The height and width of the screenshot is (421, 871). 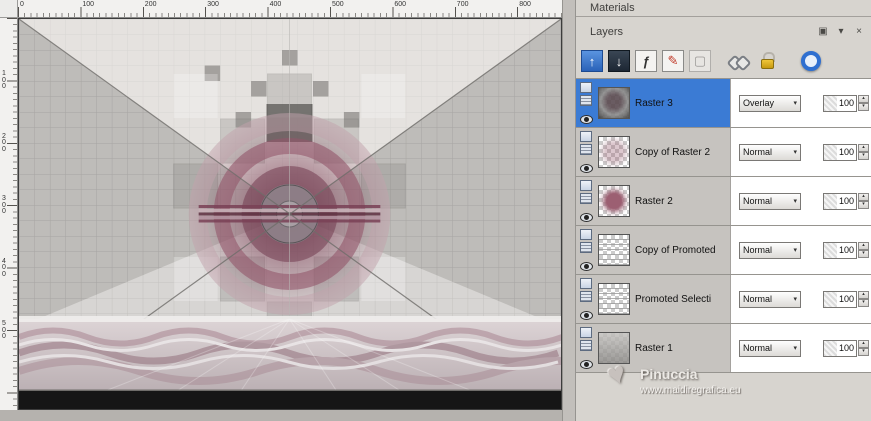 What do you see at coordinates (592, 61) in the screenshot?
I see `new-raster-layer-icon: ↑` at bounding box center [592, 61].